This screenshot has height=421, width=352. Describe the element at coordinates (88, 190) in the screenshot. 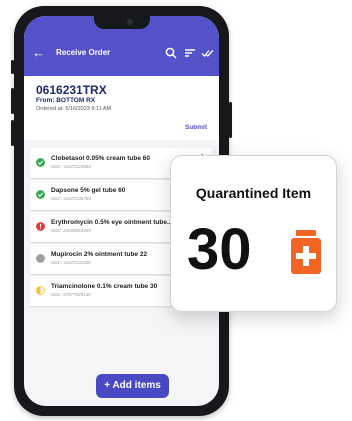

I see `item-name: Dapsone 5% gel tube 60` at that location.